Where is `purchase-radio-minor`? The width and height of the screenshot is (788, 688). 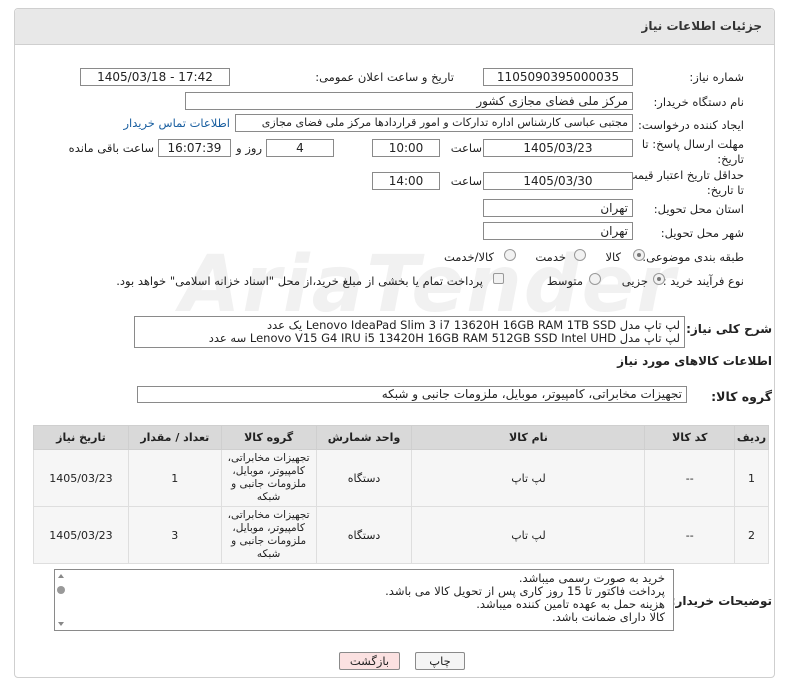
purchase-radio-minor is located at coordinates (659, 279).